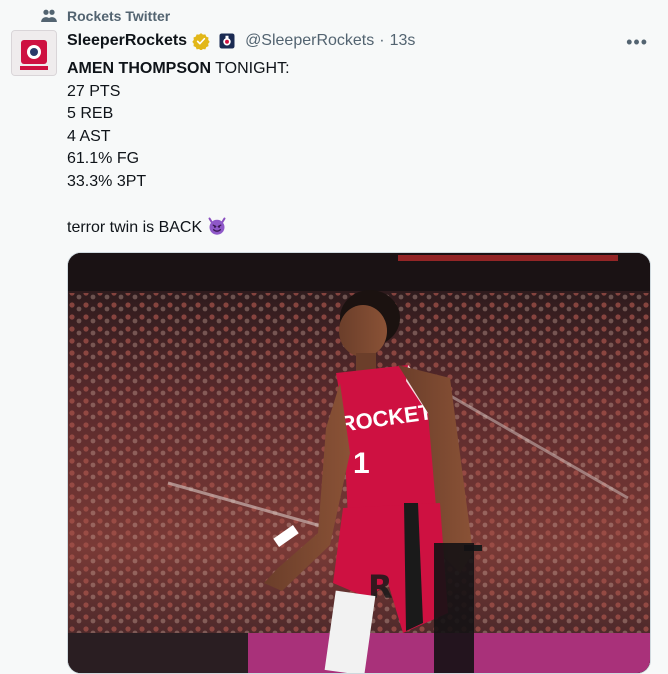 This screenshot has width=668, height=674. Describe the element at coordinates (127, 41) in the screenshot. I see `display-name: SleeperRockets` at that location.